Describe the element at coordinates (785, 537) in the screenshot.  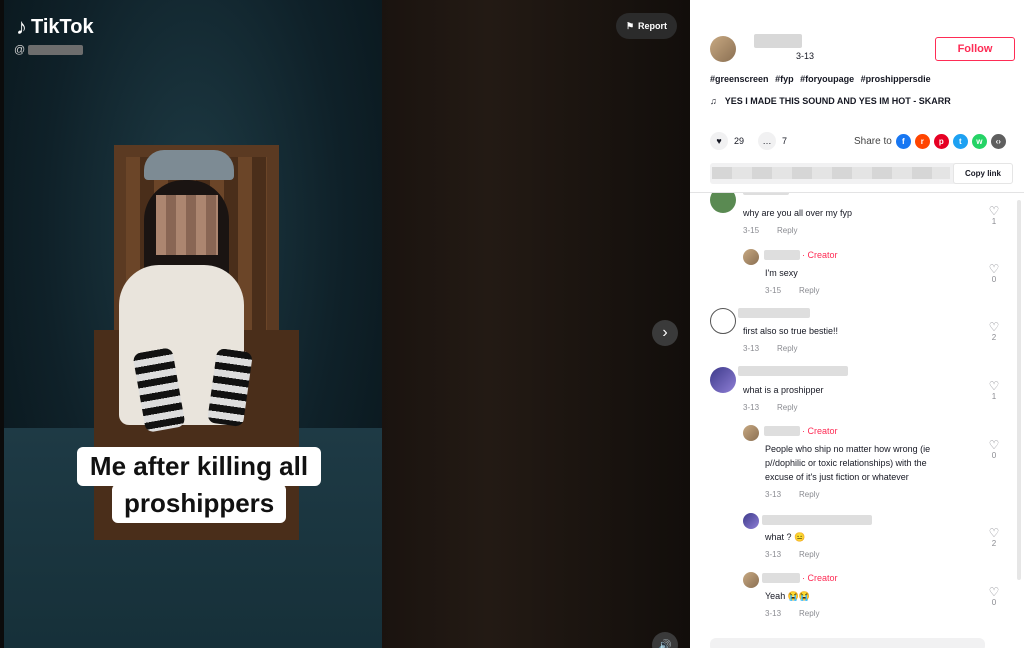
I see `reply-text: what ? 😑` at that location.